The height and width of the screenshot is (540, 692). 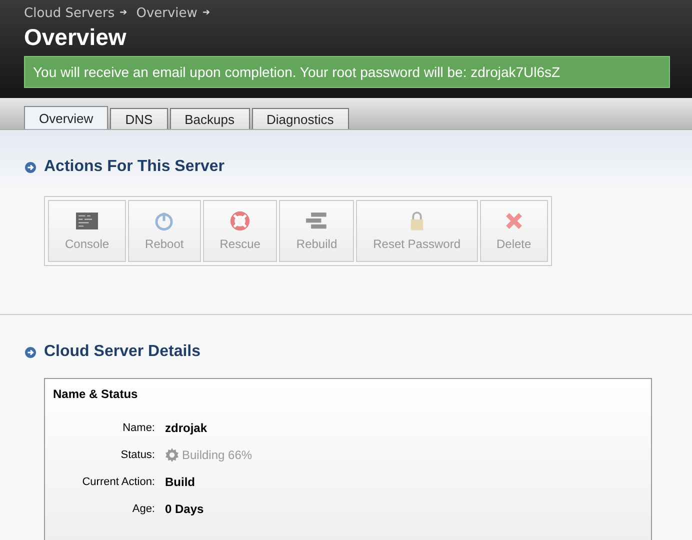 I want to click on power-icon, so click(x=164, y=221).